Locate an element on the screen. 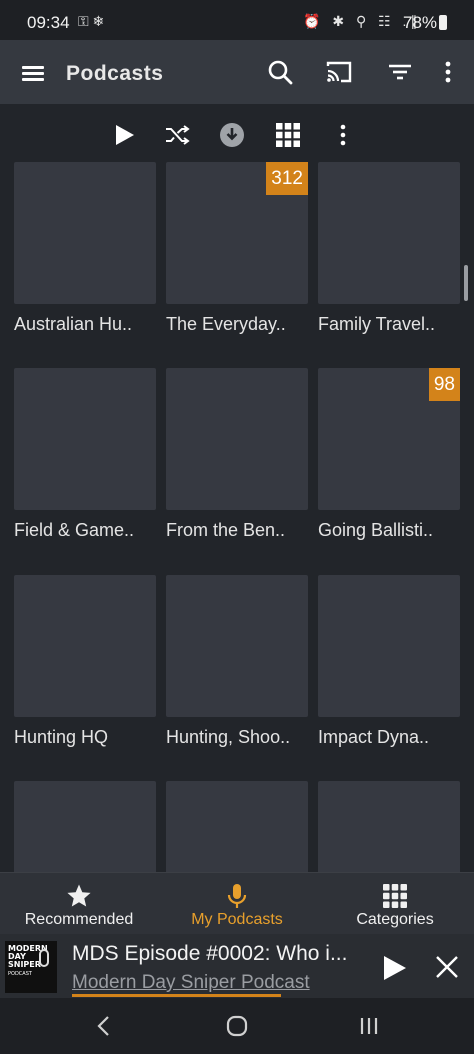 This screenshot has width=474, height=1054. podcast-toolbar is located at coordinates (237, 133).